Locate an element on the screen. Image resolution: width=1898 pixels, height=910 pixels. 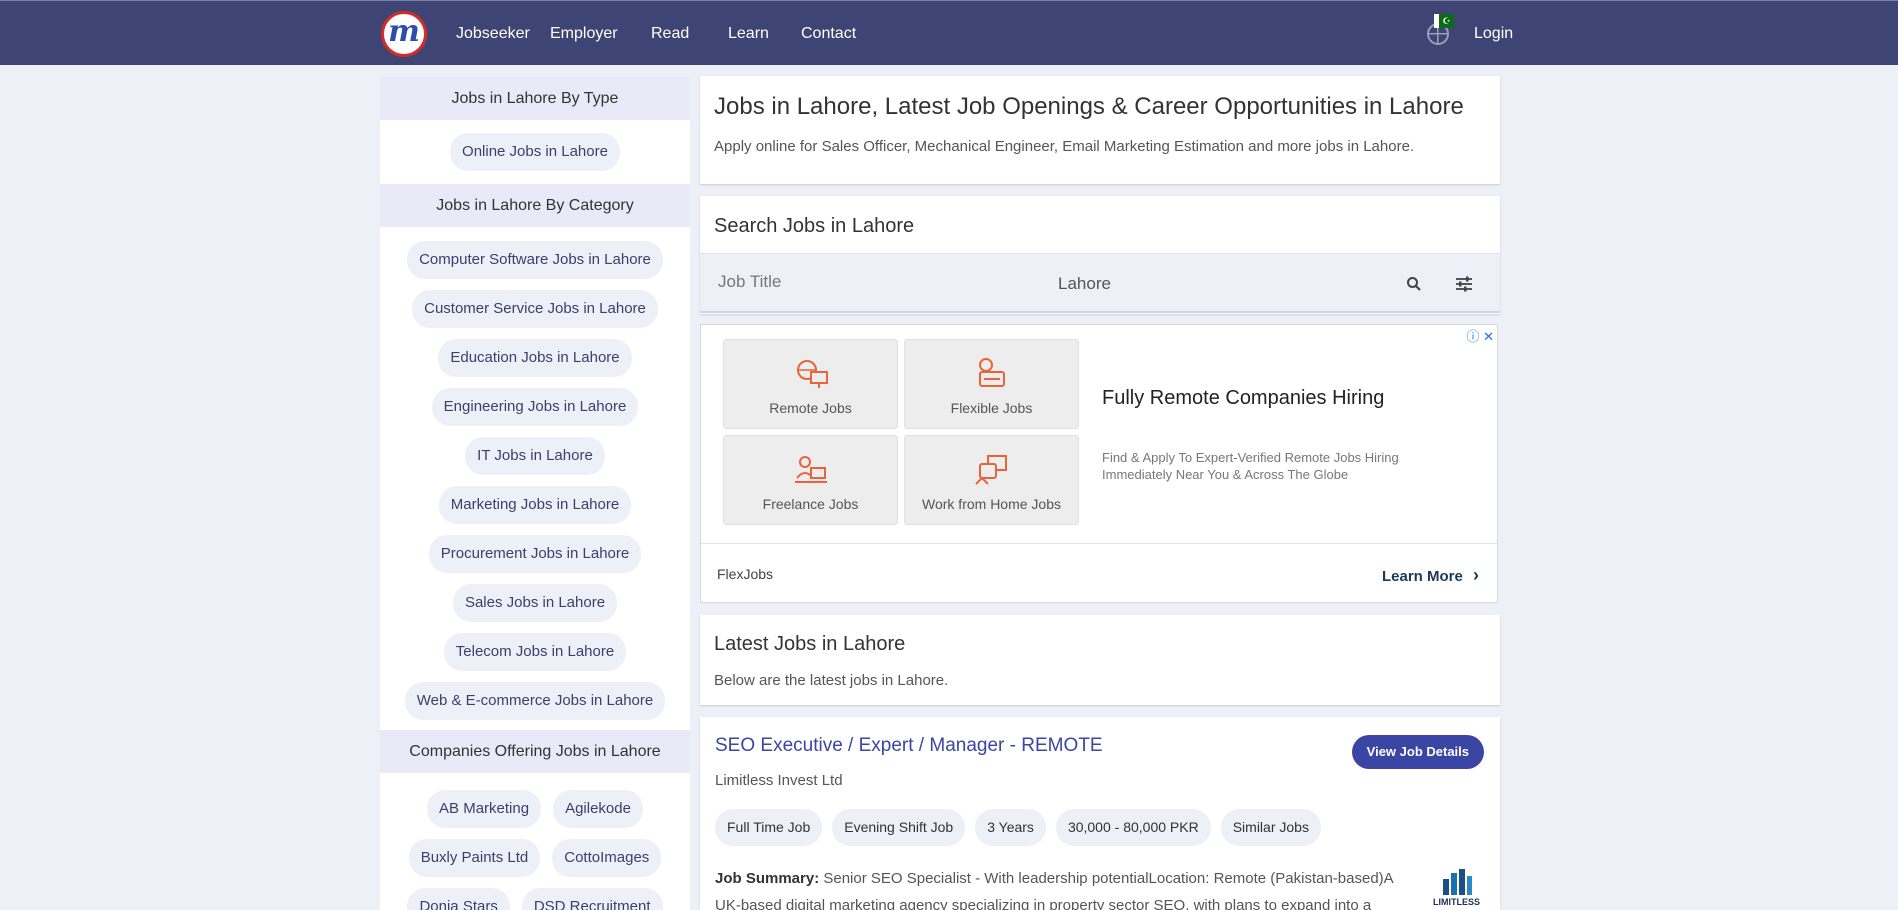
company-buxly-paints: Buxly Paints Ltd is located at coordinates (474, 858).